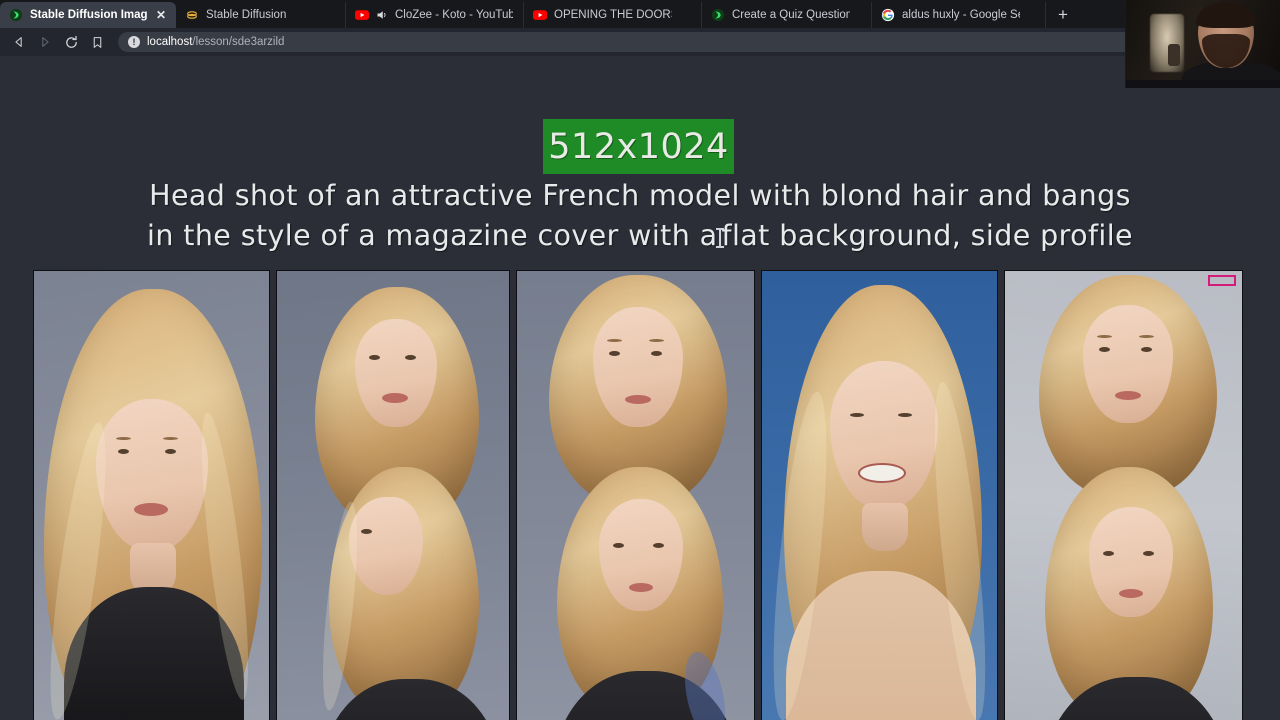 The height and width of the screenshot is (720, 1280). I want to click on browser-tab-2: Stable Diffusion, so click(261, 15).